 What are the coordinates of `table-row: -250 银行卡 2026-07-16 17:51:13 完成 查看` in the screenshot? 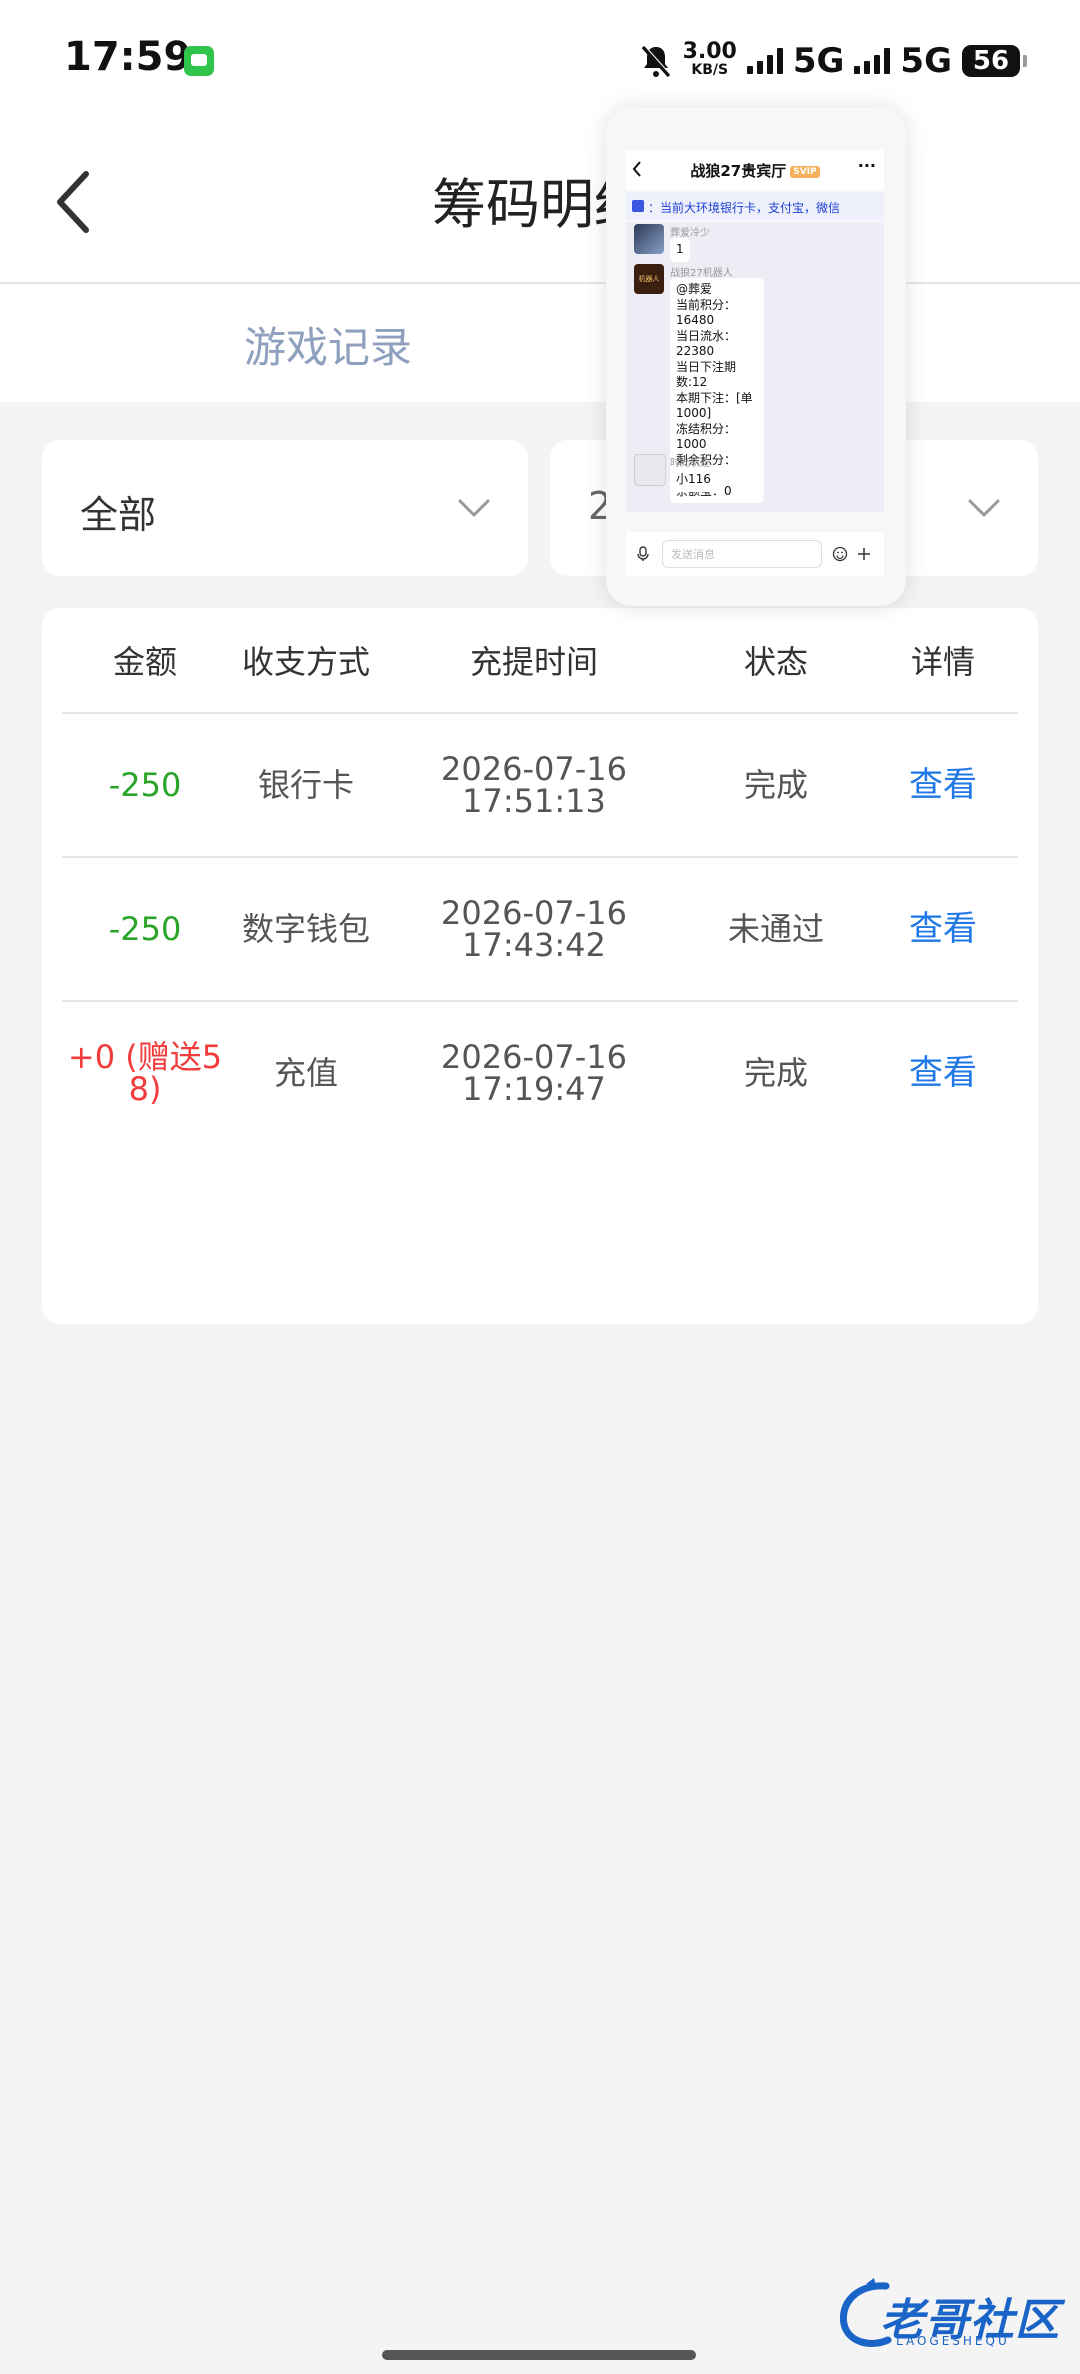 It's located at (540, 786).